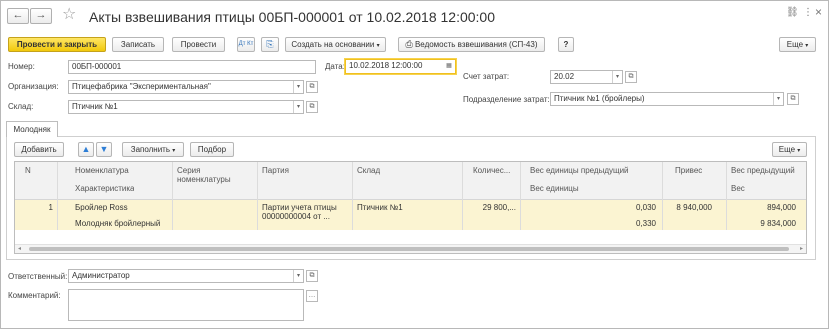 This screenshot has height=330, width=830. Describe the element at coordinates (69, 15) in the screenshot. I see `favorite-star-icon: ☆` at that location.